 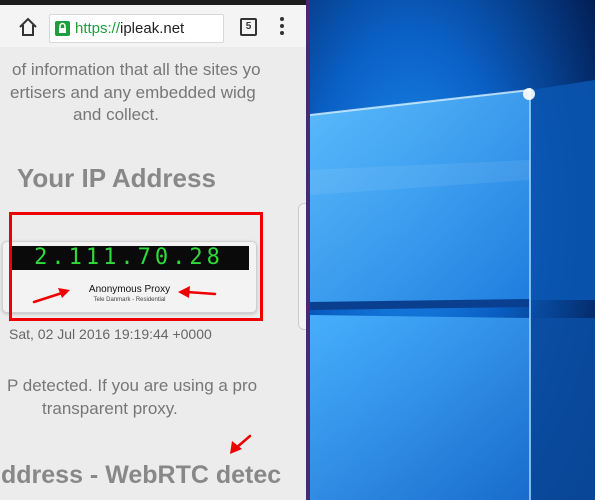 What do you see at coordinates (28, 27) in the screenshot?
I see `home-icon` at bounding box center [28, 27].